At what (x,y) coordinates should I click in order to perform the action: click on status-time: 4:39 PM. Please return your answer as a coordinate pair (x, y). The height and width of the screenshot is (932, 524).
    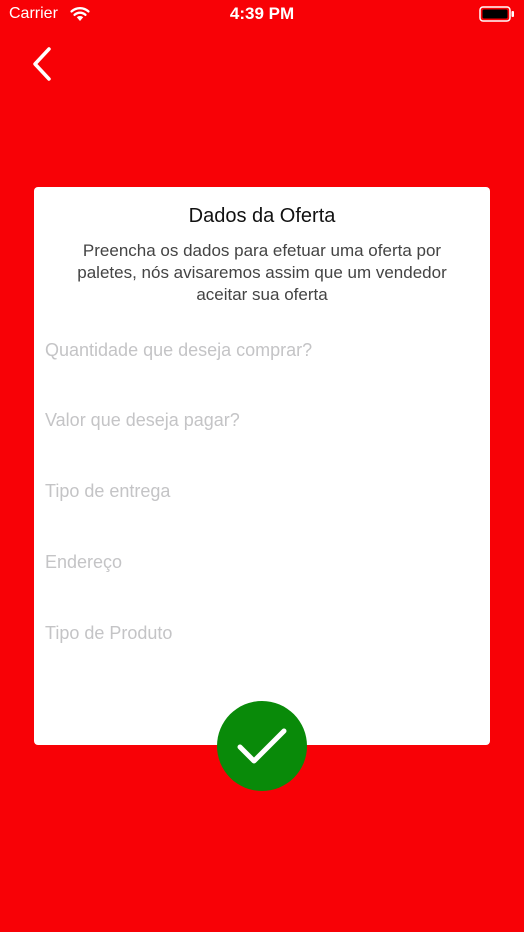
    Looking at the image, I should click on (262, 13).